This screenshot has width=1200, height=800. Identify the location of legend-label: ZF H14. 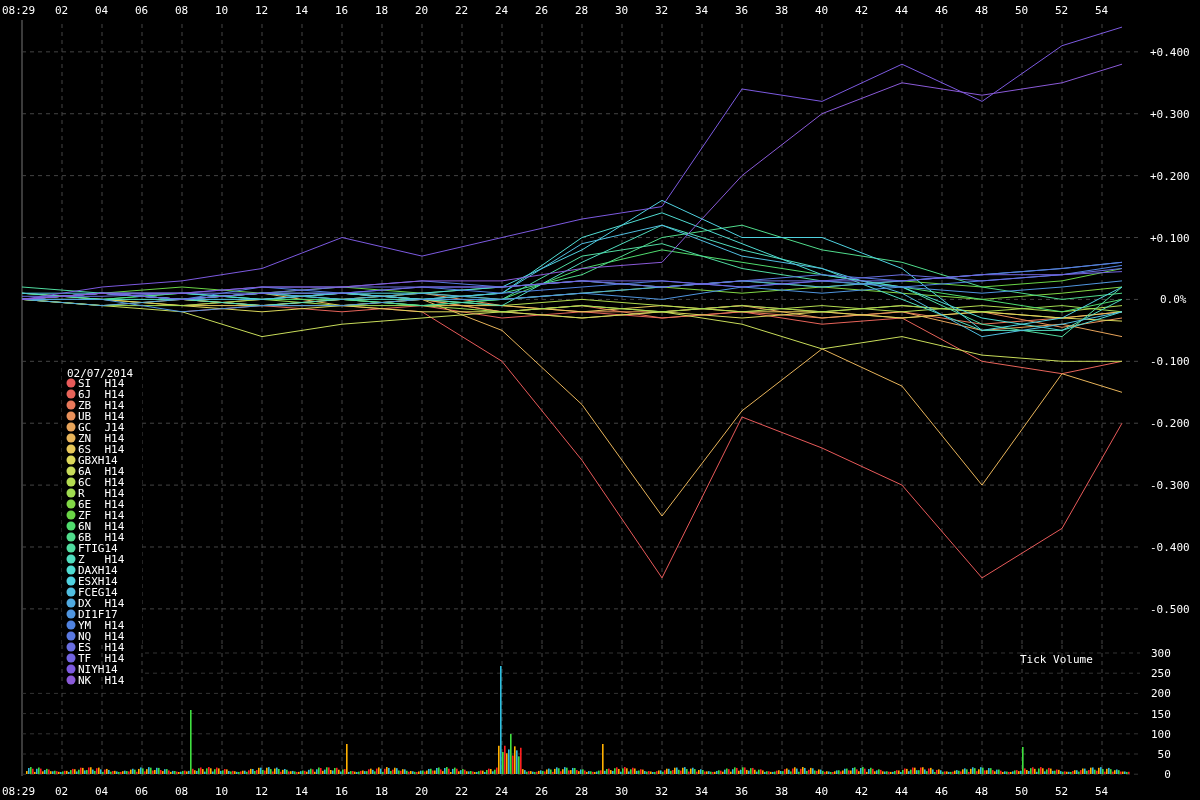
(101, 515).